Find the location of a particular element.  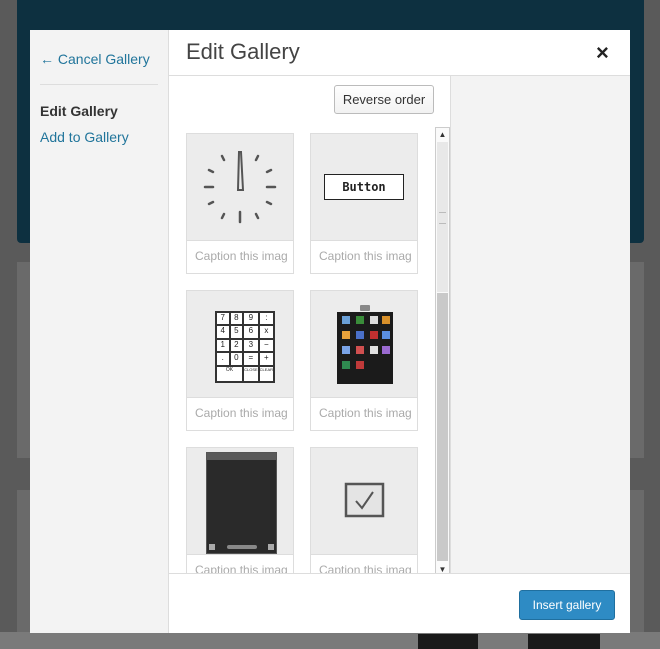

calc-key: 4 is located at coordinates (223, 332).